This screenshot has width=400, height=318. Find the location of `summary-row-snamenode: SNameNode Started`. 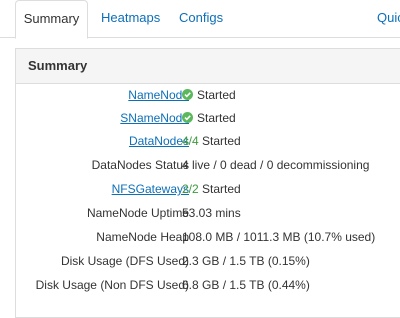

summary-row-snamenode: SNameNode Started is located at coordinates (208, 118).